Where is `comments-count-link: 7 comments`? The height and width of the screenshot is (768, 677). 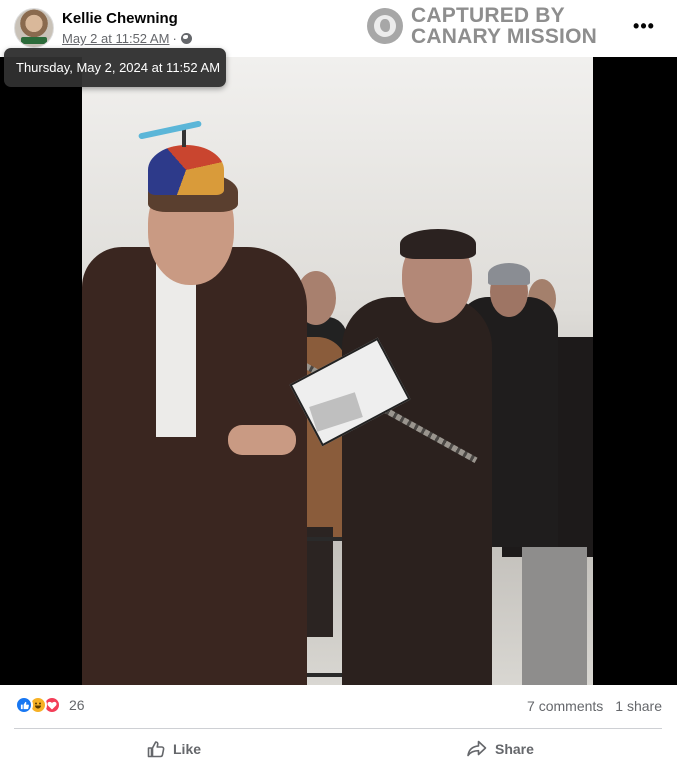 comments-count-link: 7 comments is located at coordinates (565, 706).